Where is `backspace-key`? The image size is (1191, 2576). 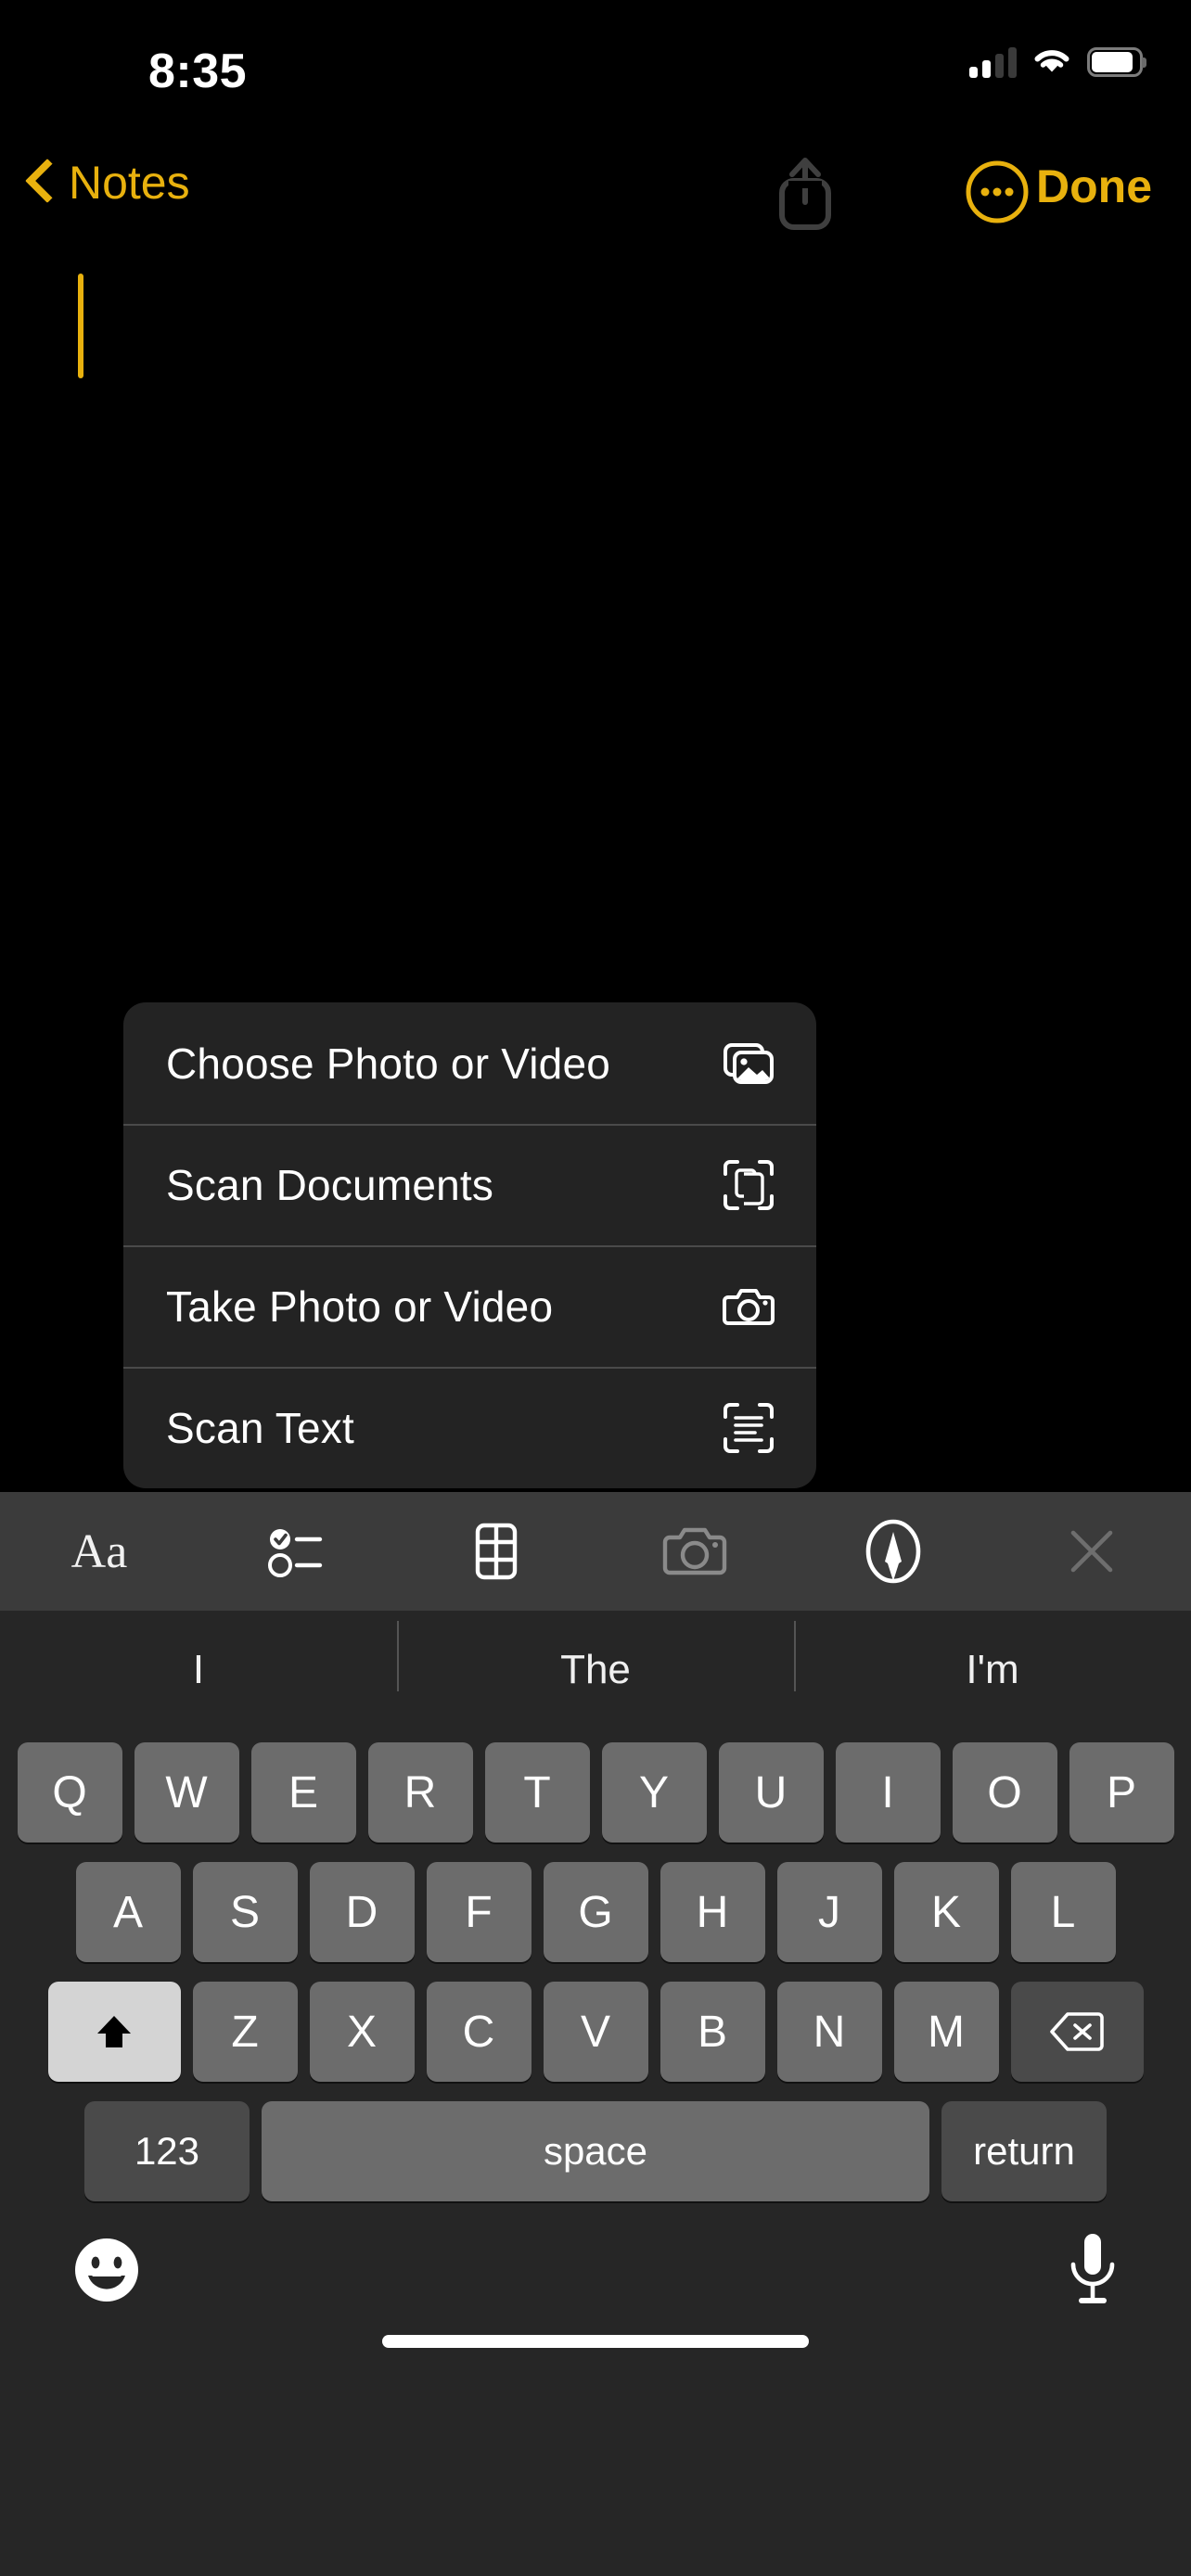 backspace-key is located at coordinates (1077, 2032).